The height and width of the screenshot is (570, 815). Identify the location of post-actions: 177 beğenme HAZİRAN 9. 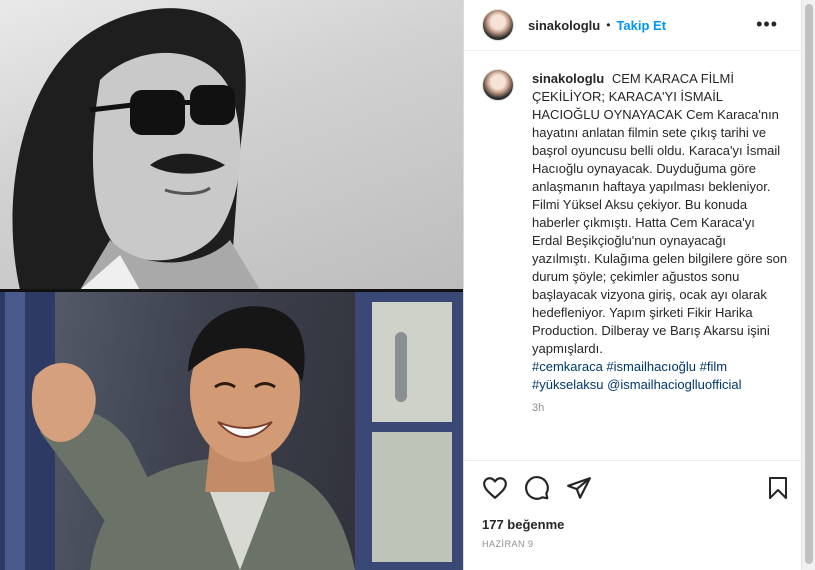
(633, 515).